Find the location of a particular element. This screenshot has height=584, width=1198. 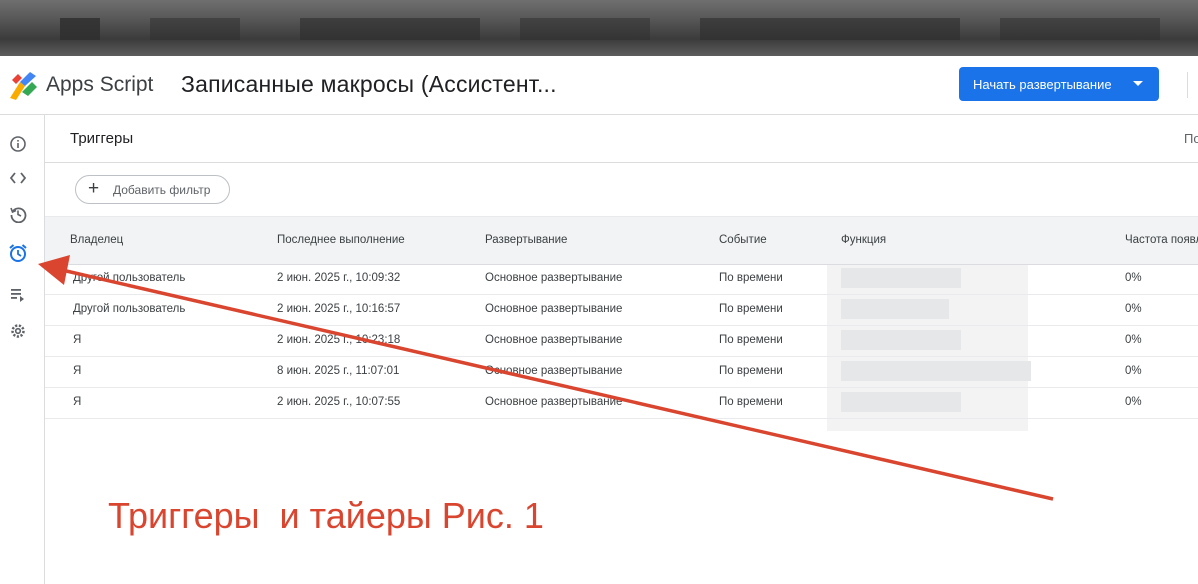

annotation-caption: Триггеры и тайеры Рис. 1 is located at coordinates (326, 515).